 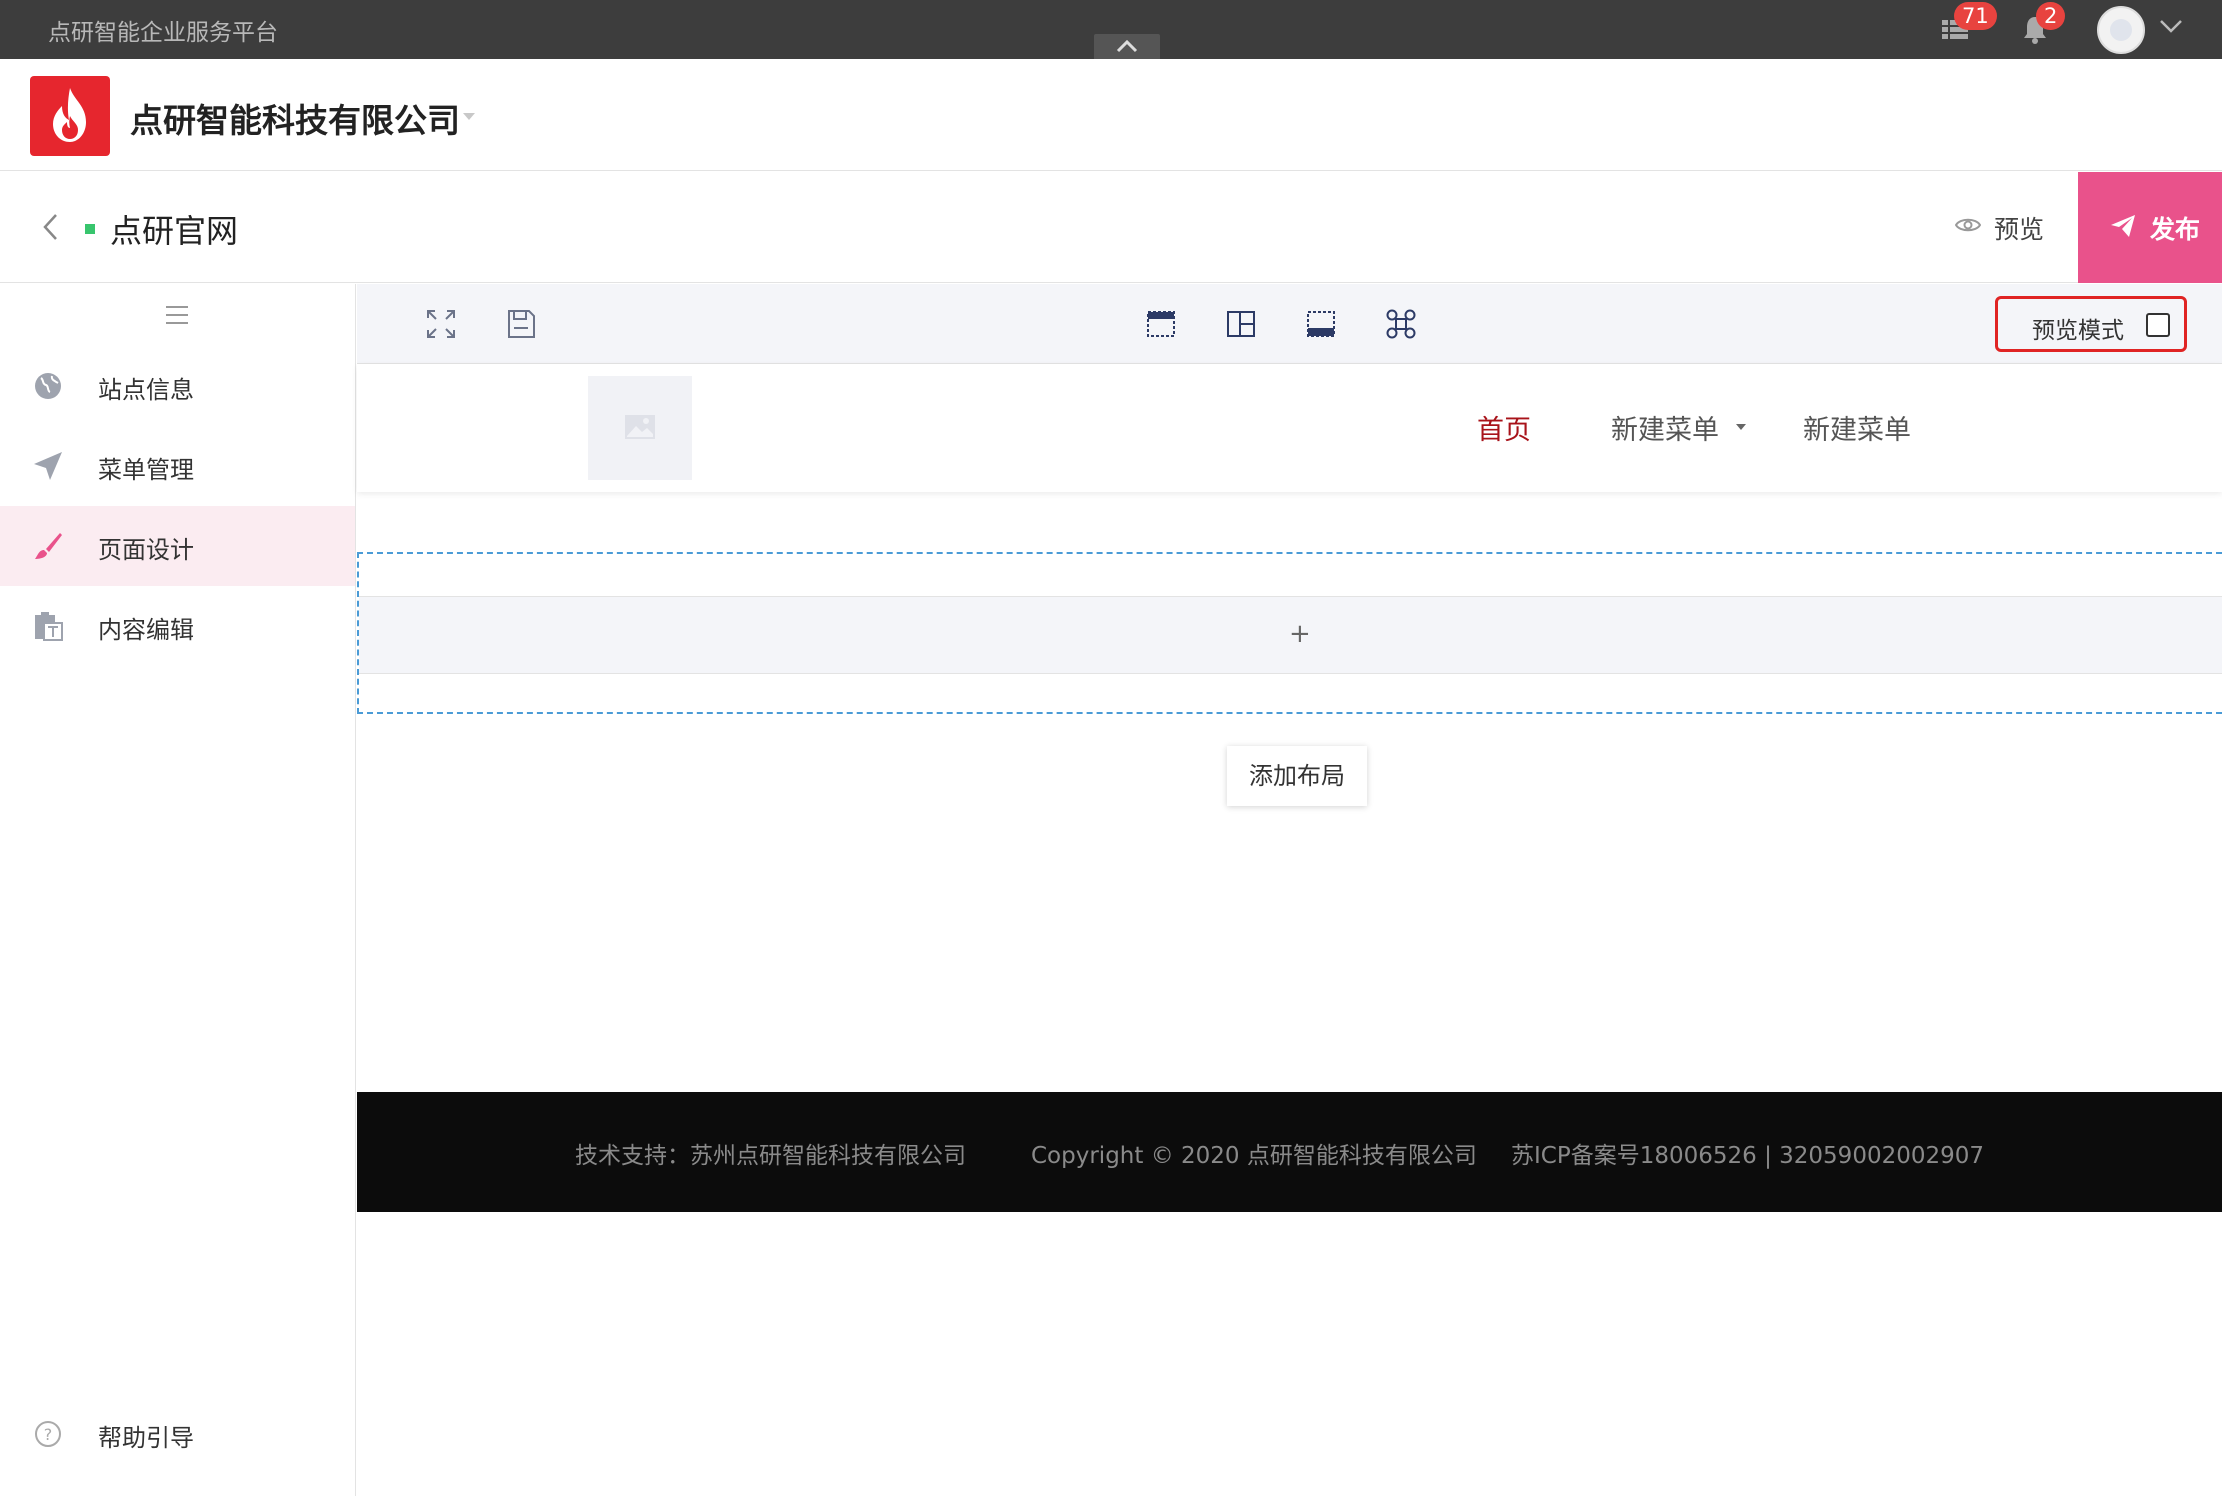 I want to click on brush-icon, so click(x=48, y=546).